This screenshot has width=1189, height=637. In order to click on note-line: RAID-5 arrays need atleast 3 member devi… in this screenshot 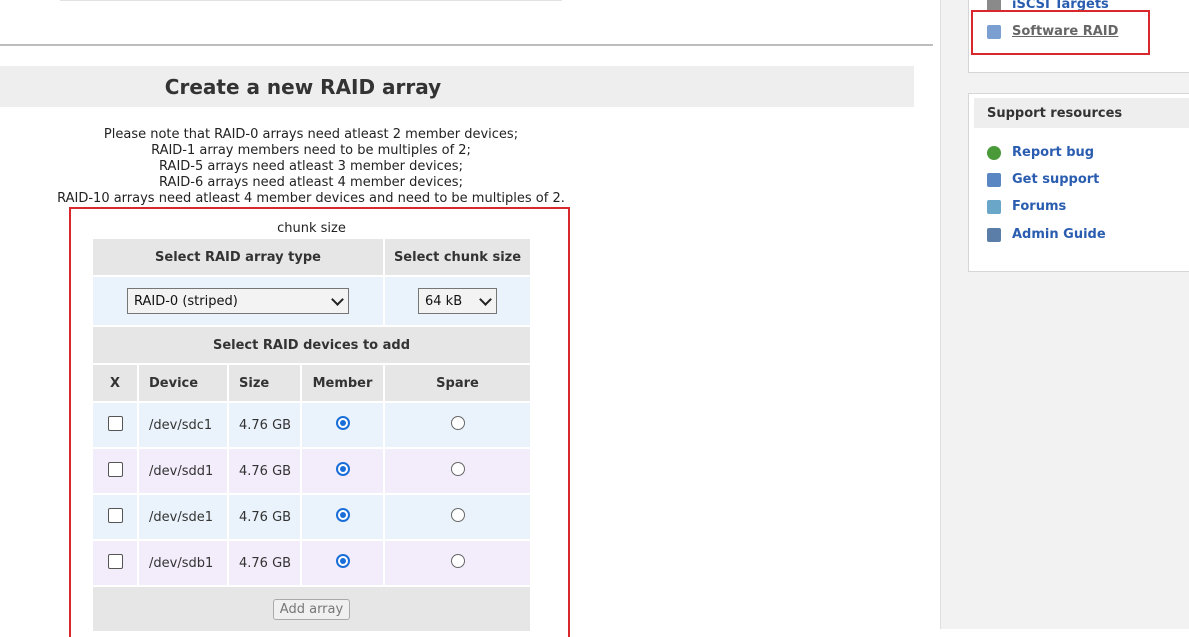, I will do `click(311, 166)`.